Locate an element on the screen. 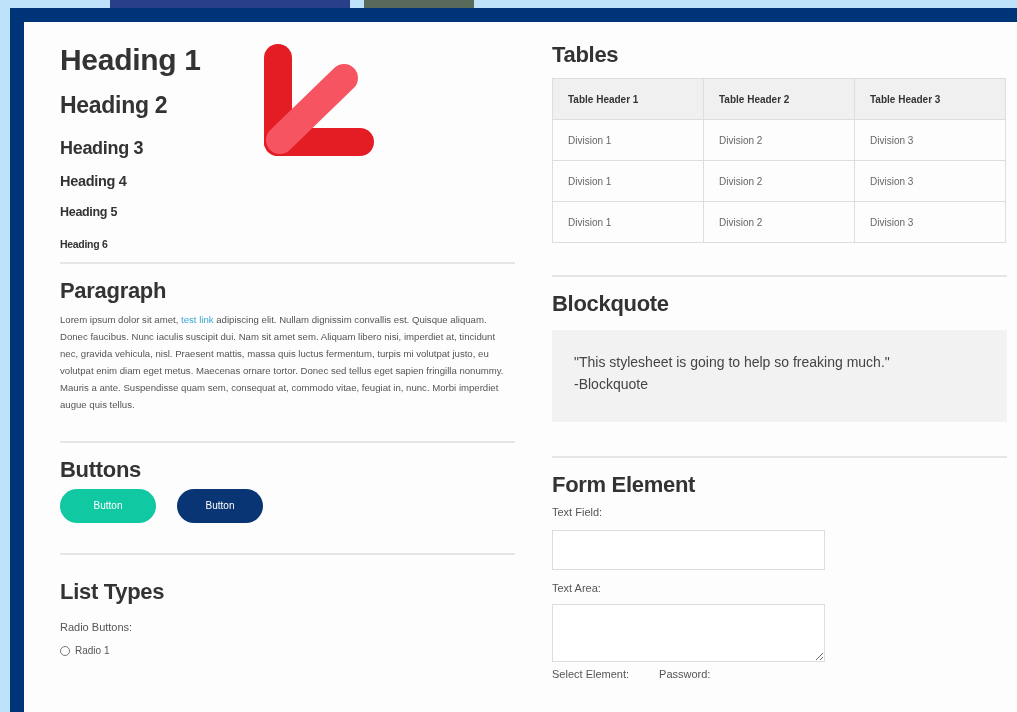 The width and height of the screenshot is (1017, 712). section-title: List Types is located at coordinates (113, 592).